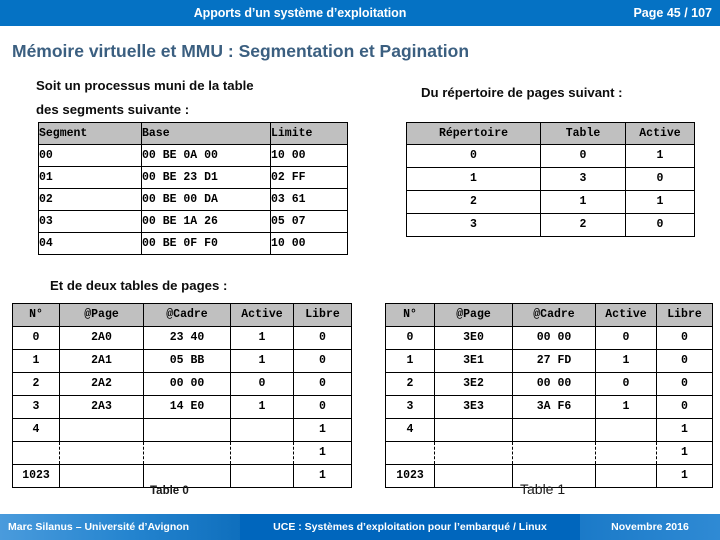 The image size is (720, 540). I want to click on cell-repertoire: 2, so click(473, 202).